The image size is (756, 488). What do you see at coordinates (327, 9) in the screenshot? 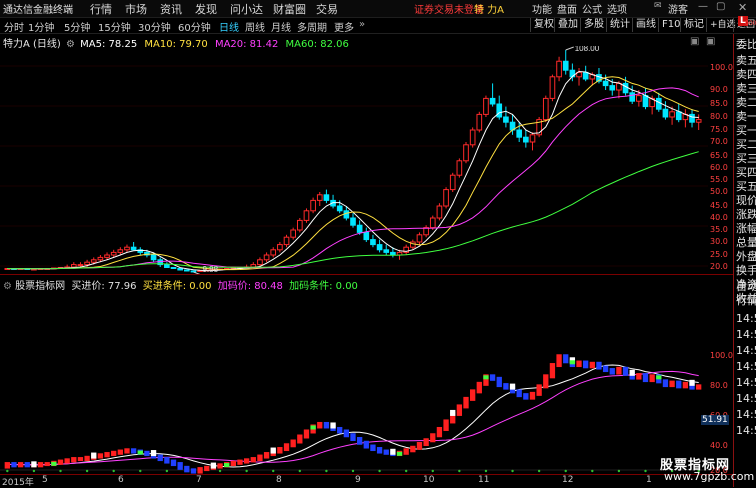
I see `menu-jiaoyi: 交易` at bounding box center [327, 9].